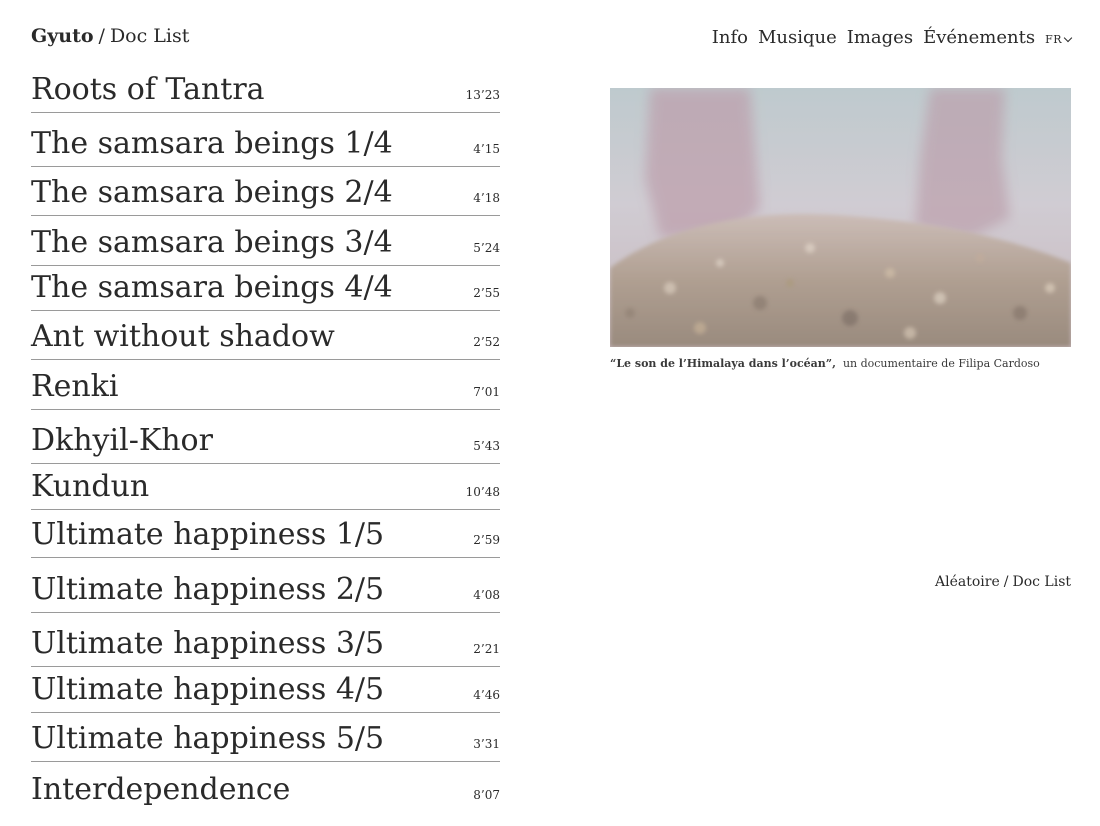 Image resolution: width=1100 pixels, height=826 pixels. What do you see at coordinates (265, 487) in the screenshot?
I see `doc-list-item: Kundun 10’48` at bounding box center [265, 487].